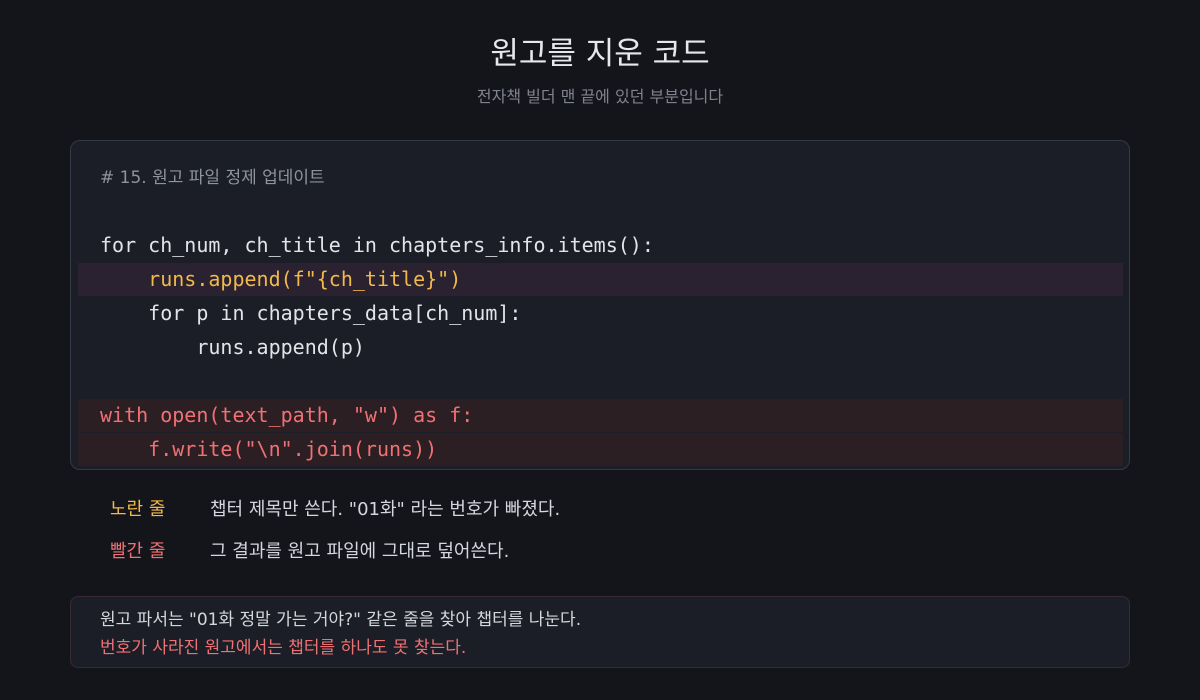 The image size is (1200, 700). Describe the element at coordinates (341, 620) in the screenshot. I see `note-line-1: 원고 파서는 "01화 정말 가는 거야?" 같은 줄을 찾아 챕터를 나눈다.` at that location.